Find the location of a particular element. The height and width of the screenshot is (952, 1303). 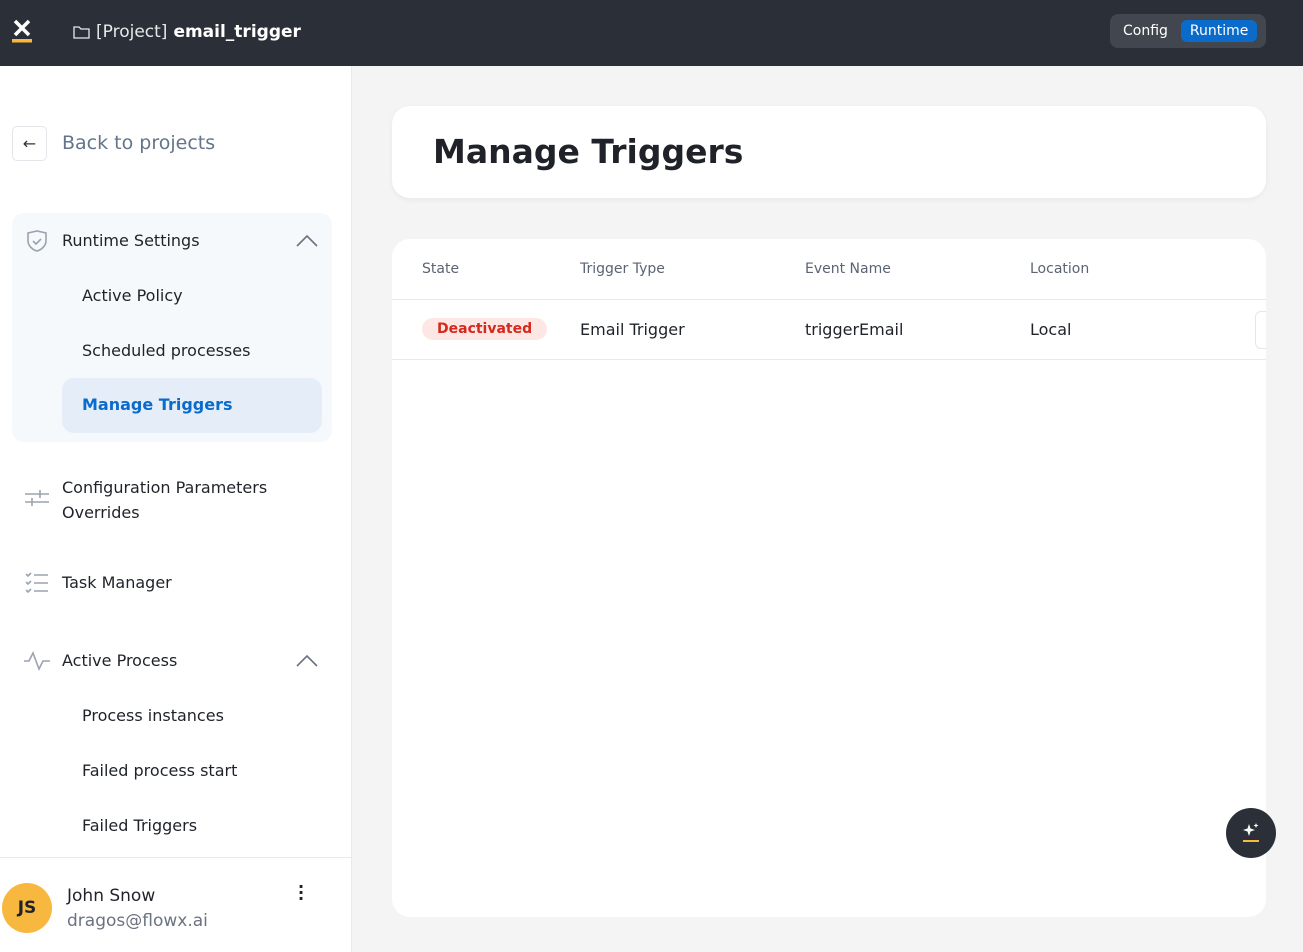

project-name: email_trigger is located at coordinates (237, 32).